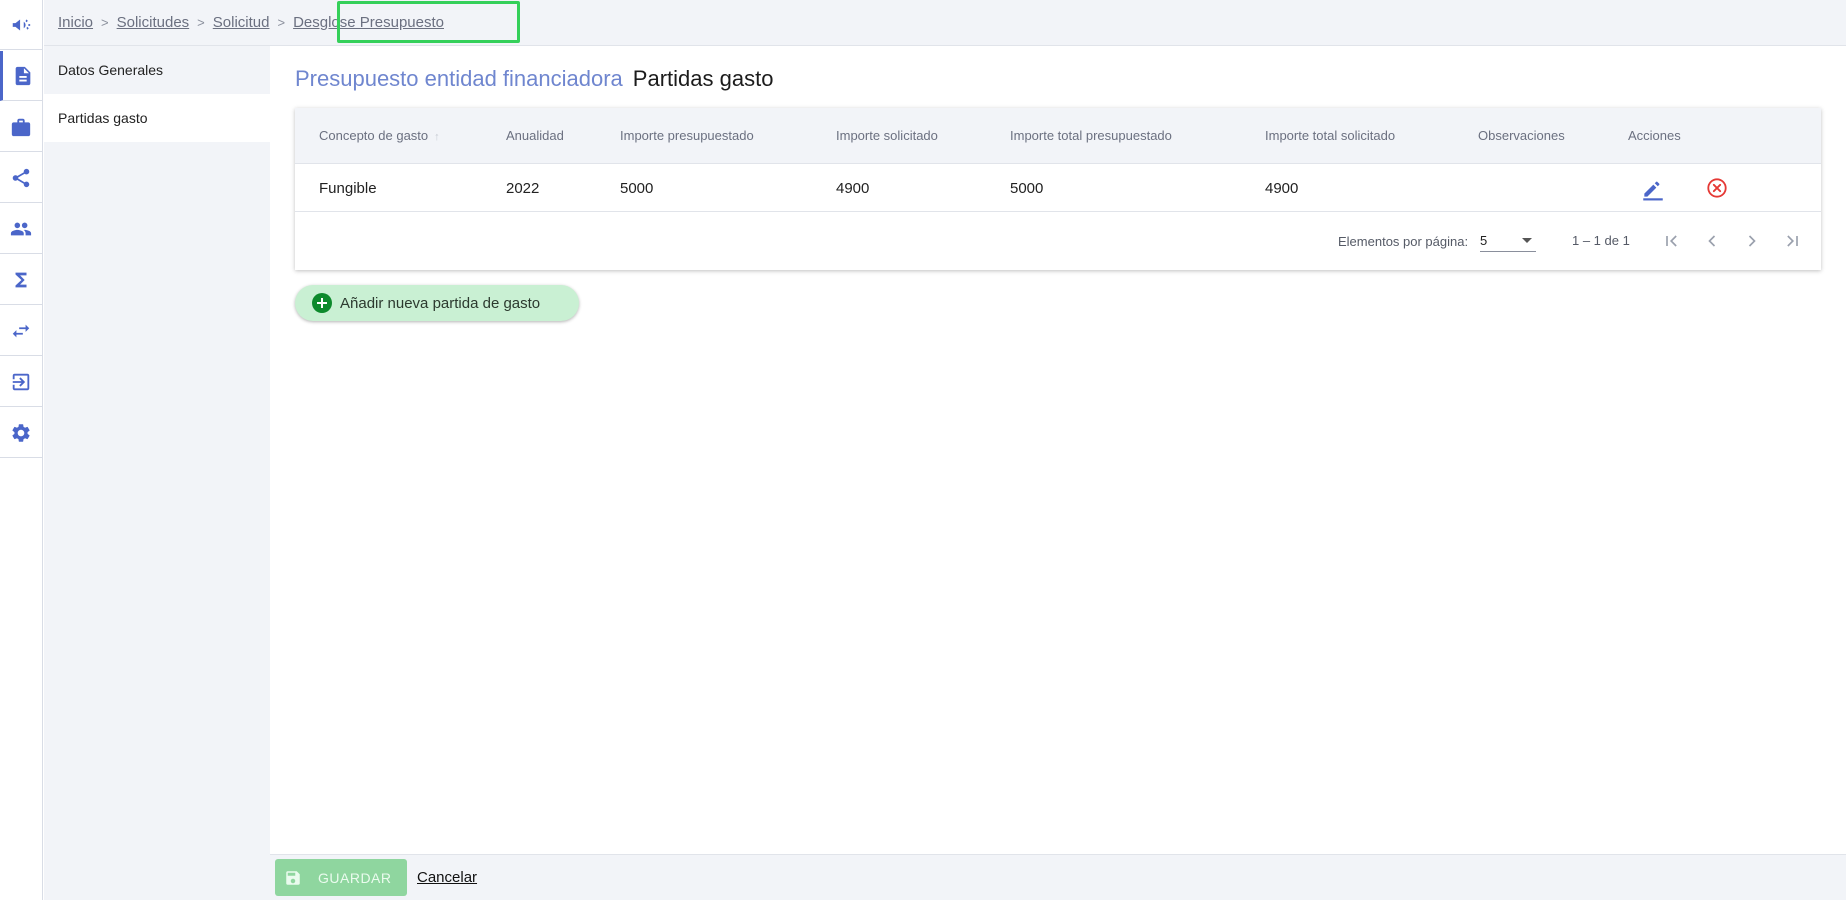 Image resolution: width=1846 pixels, height=900 pixels. Describe the element at coordinates (1601, 240) in the screenshot. I see `page-range-label: 1 – 1 de 1` at that location.